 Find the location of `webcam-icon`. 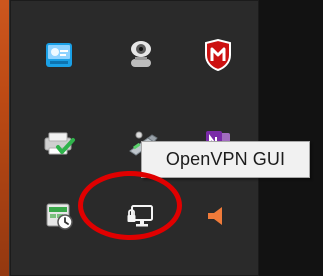

webcam-icon is located at coordinates (141, 55).